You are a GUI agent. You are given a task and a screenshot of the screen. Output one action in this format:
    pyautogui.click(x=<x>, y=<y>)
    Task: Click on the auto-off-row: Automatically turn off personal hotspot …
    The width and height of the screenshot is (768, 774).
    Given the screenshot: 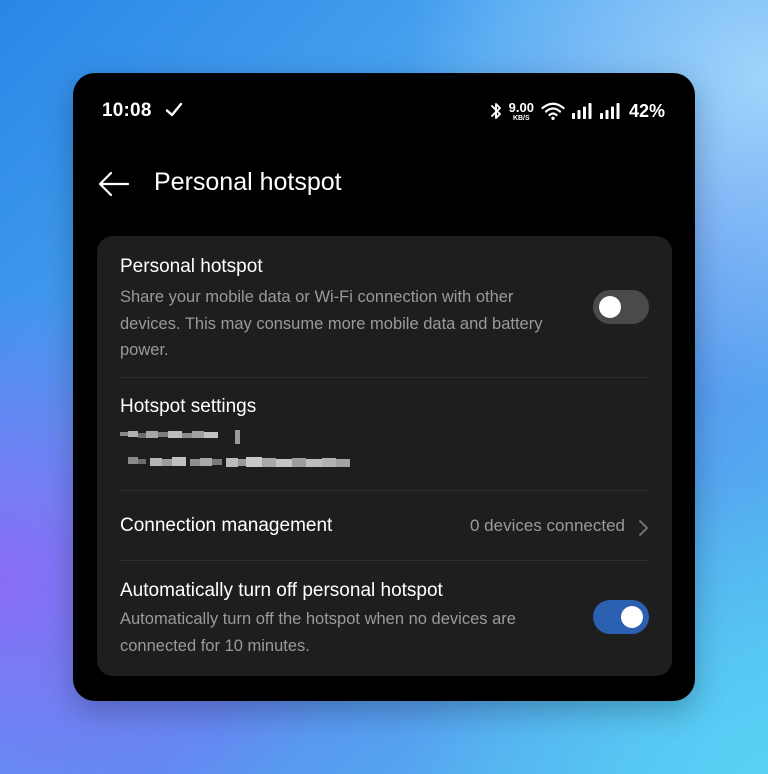 What is the action you would take?
    pyautogui.click(x=384, y=622)
    